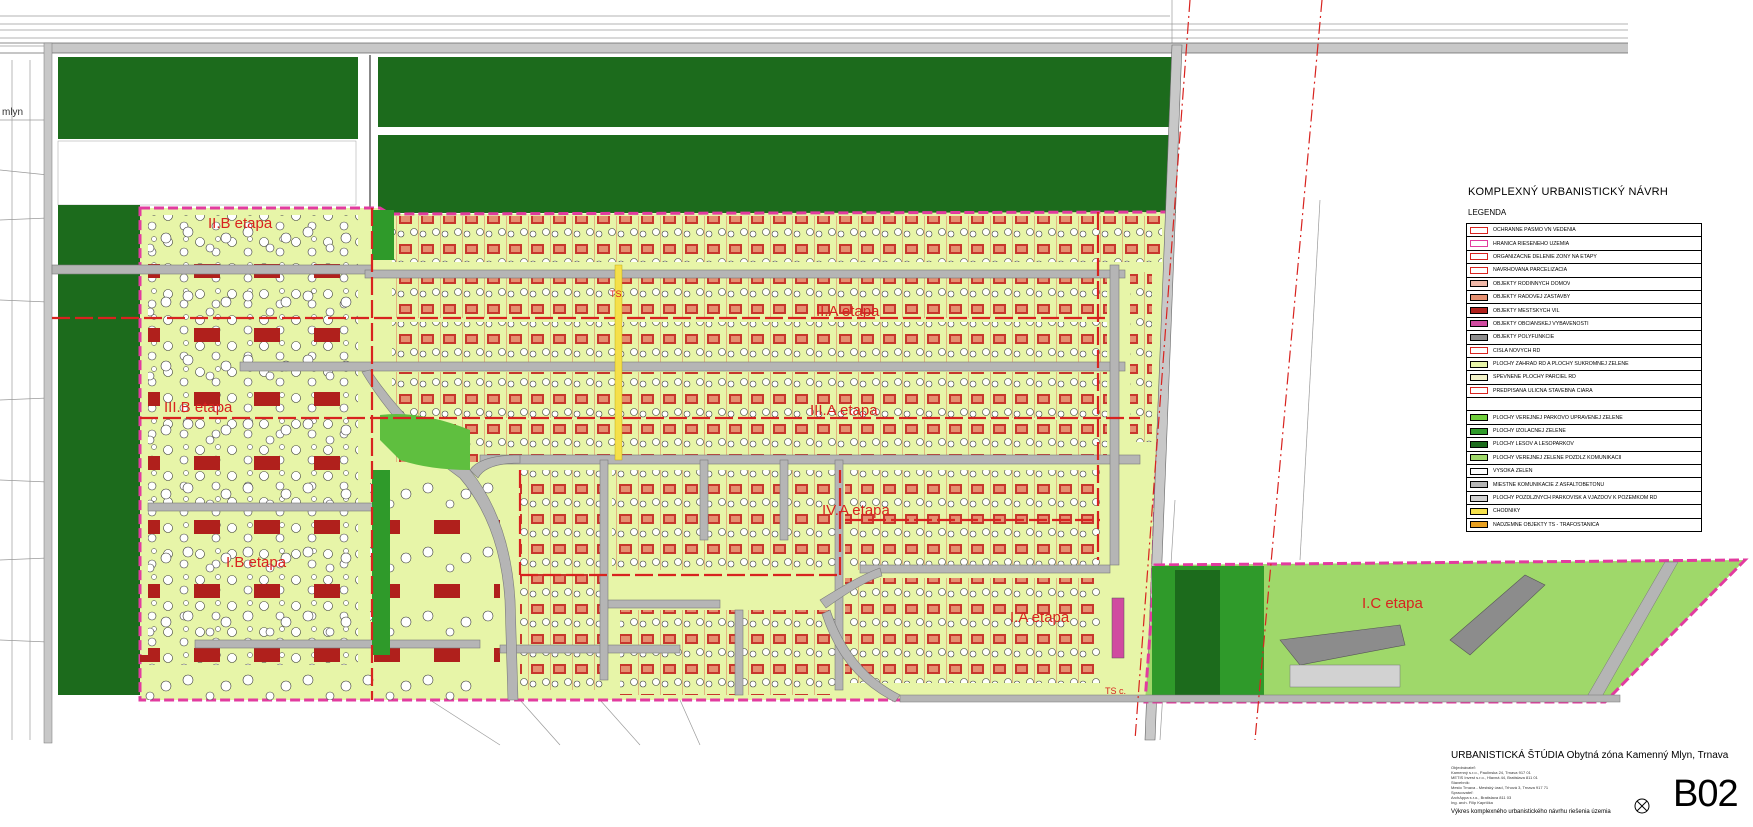 Image resolution: width=1753 pixels, height=827 pixels. I want to click on etapa-label-i-a: I.A etapa, so click(1040, 617).